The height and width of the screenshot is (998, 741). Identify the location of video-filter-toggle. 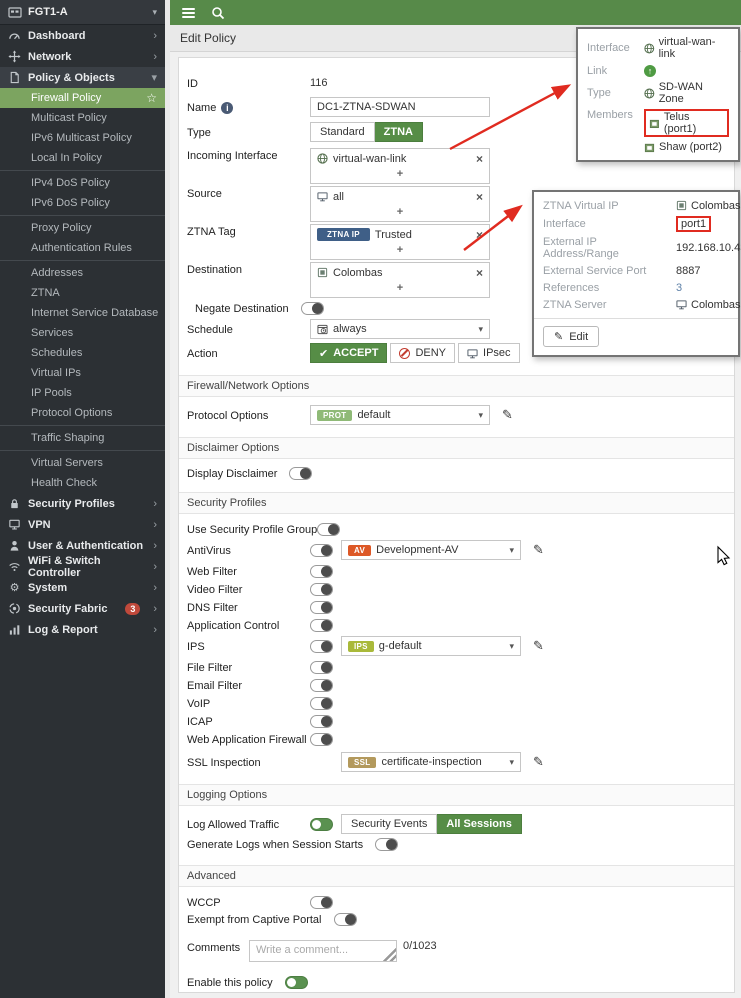
(321, 589).